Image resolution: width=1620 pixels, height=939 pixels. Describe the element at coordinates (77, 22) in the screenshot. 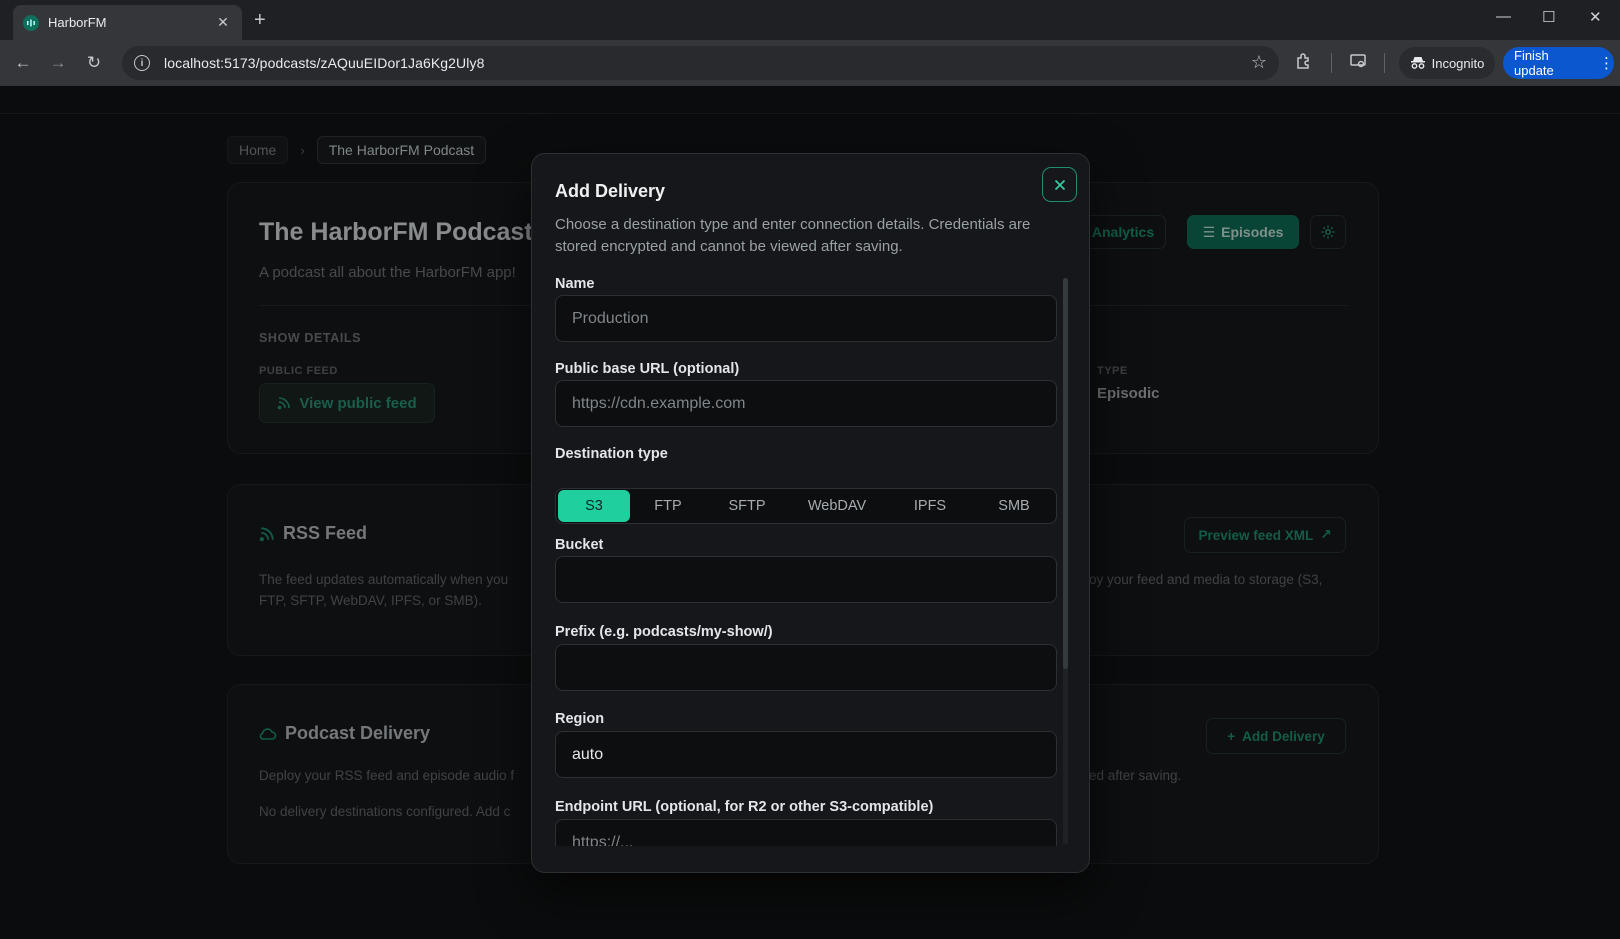

I see `tab-title: HarborFM` at that location.